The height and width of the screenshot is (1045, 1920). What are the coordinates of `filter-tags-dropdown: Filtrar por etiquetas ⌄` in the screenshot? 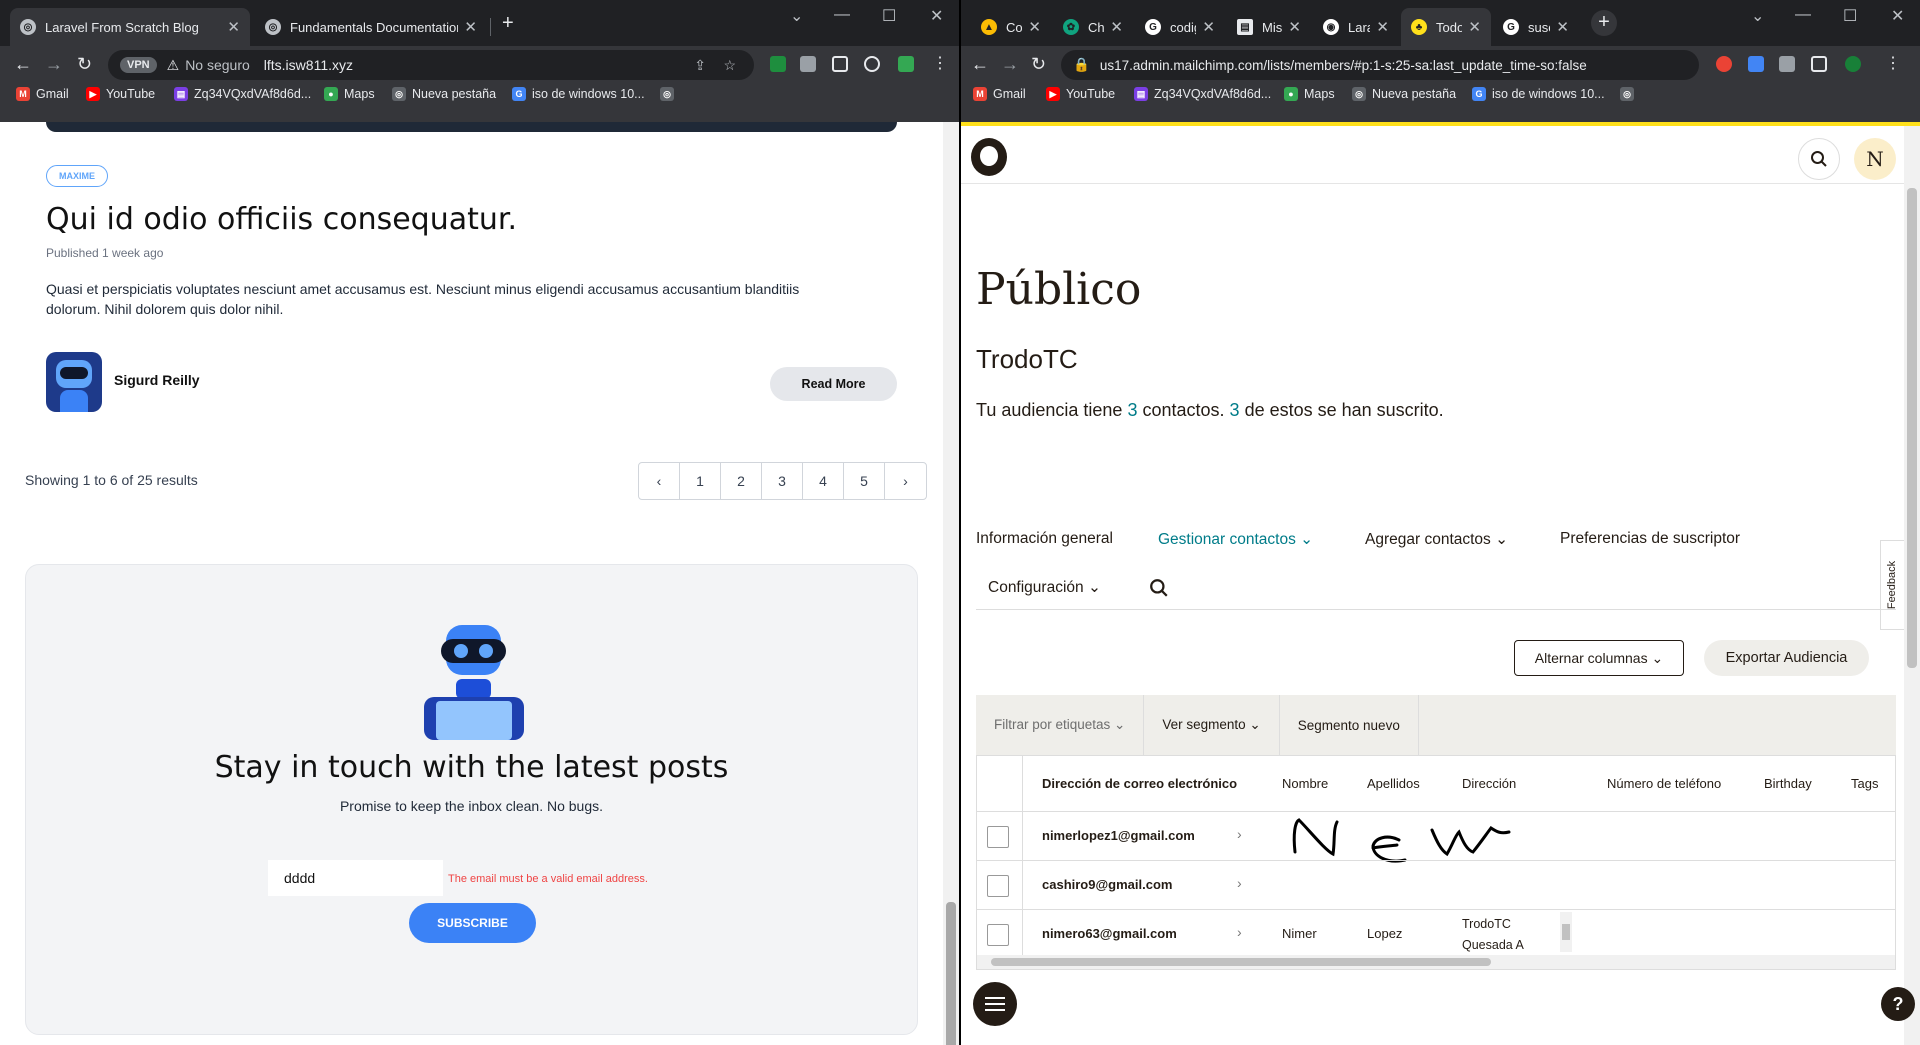 It's located at (1060, 725).